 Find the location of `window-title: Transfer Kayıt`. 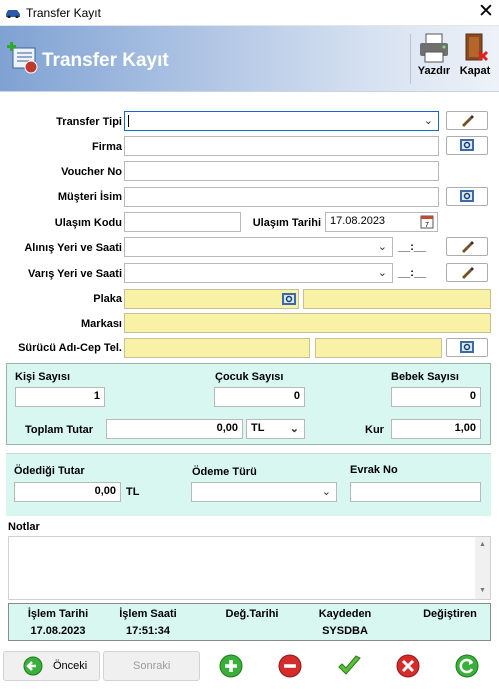

window-title: Transfer Kayıt is located at coordinates (63, 13).